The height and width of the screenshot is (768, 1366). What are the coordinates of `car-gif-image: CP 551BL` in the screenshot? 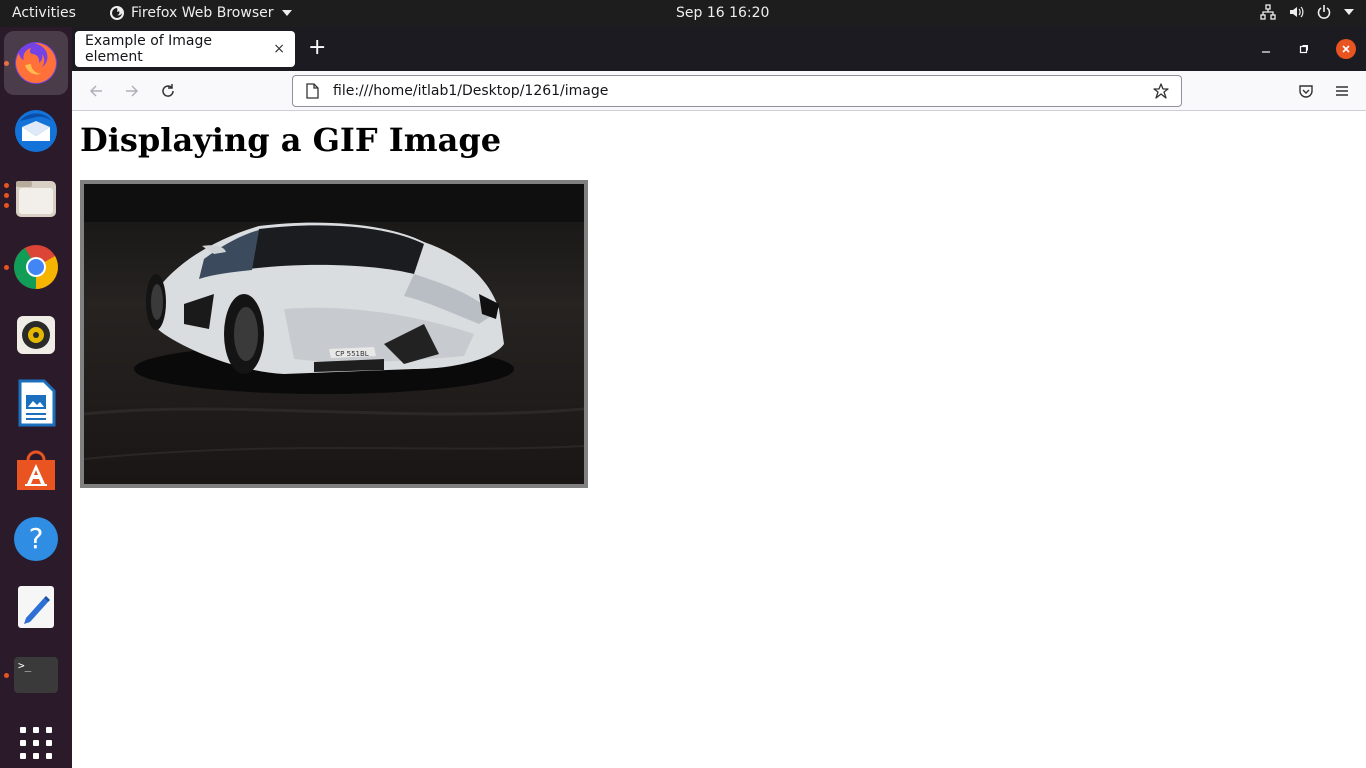 It's located at (334, 334).